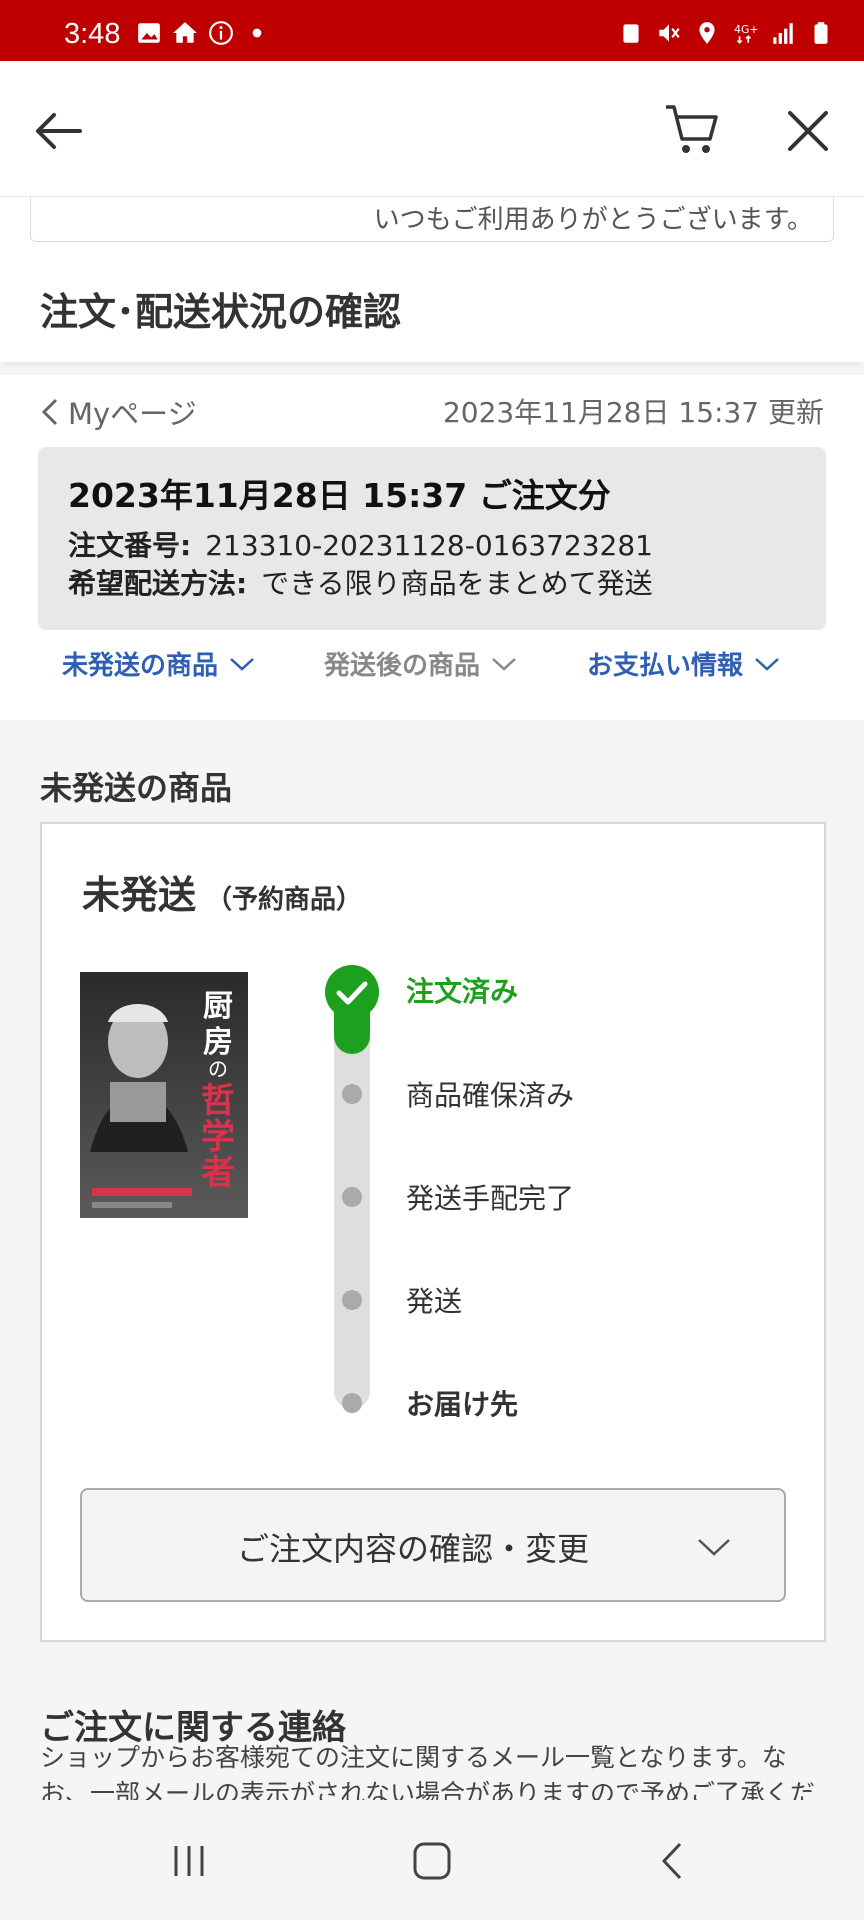 This screenshot has height=1920, width=864. Describe the element at coordinates (352, 1214) in the screenshot. I see `progress-track` at that location.